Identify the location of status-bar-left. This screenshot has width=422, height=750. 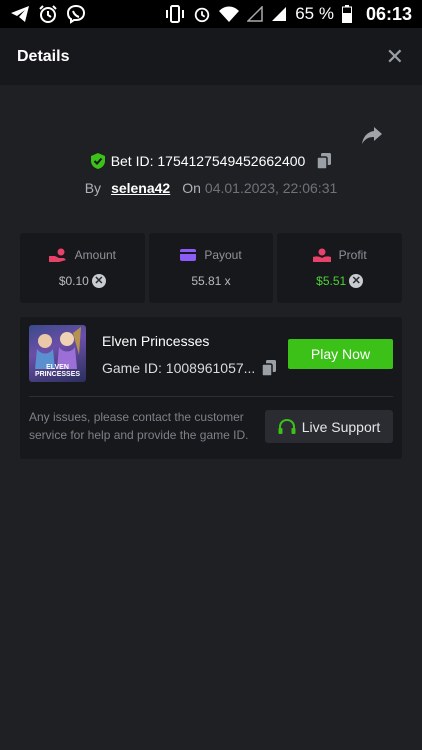
(48, 14).